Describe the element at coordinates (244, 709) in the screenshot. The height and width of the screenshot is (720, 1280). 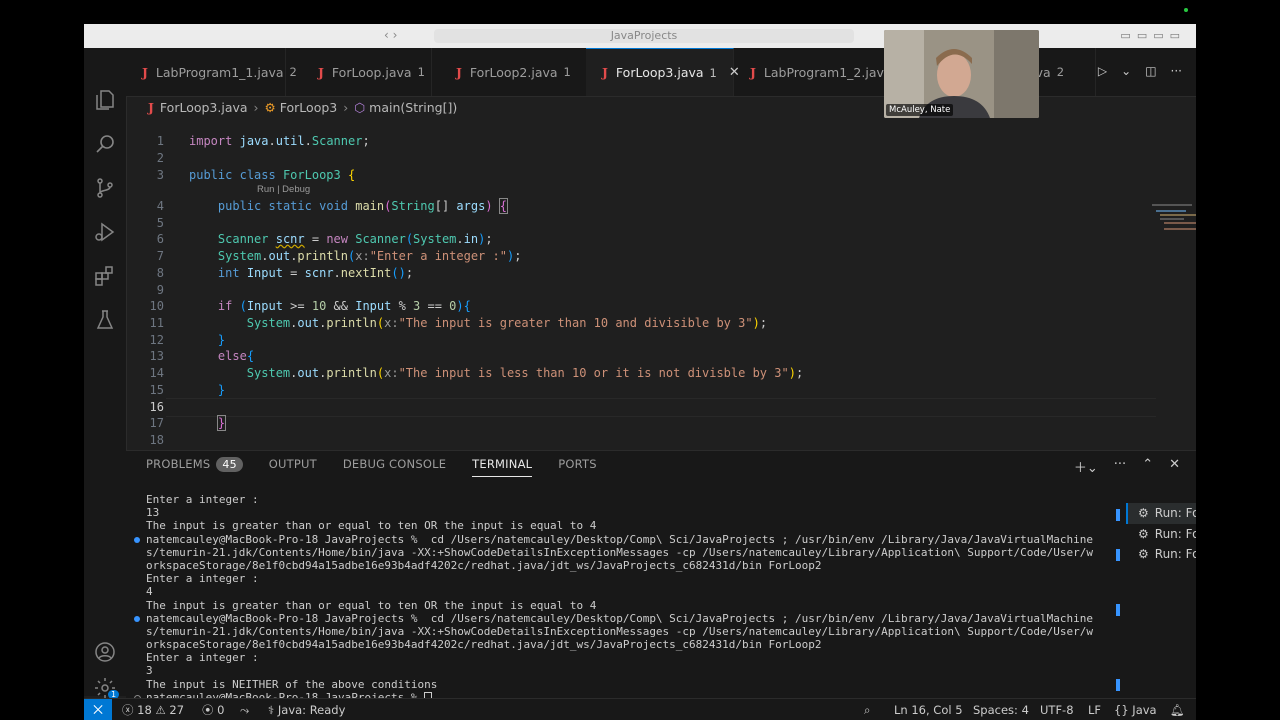
I see `debug-status-icon: ⤳` at that location.